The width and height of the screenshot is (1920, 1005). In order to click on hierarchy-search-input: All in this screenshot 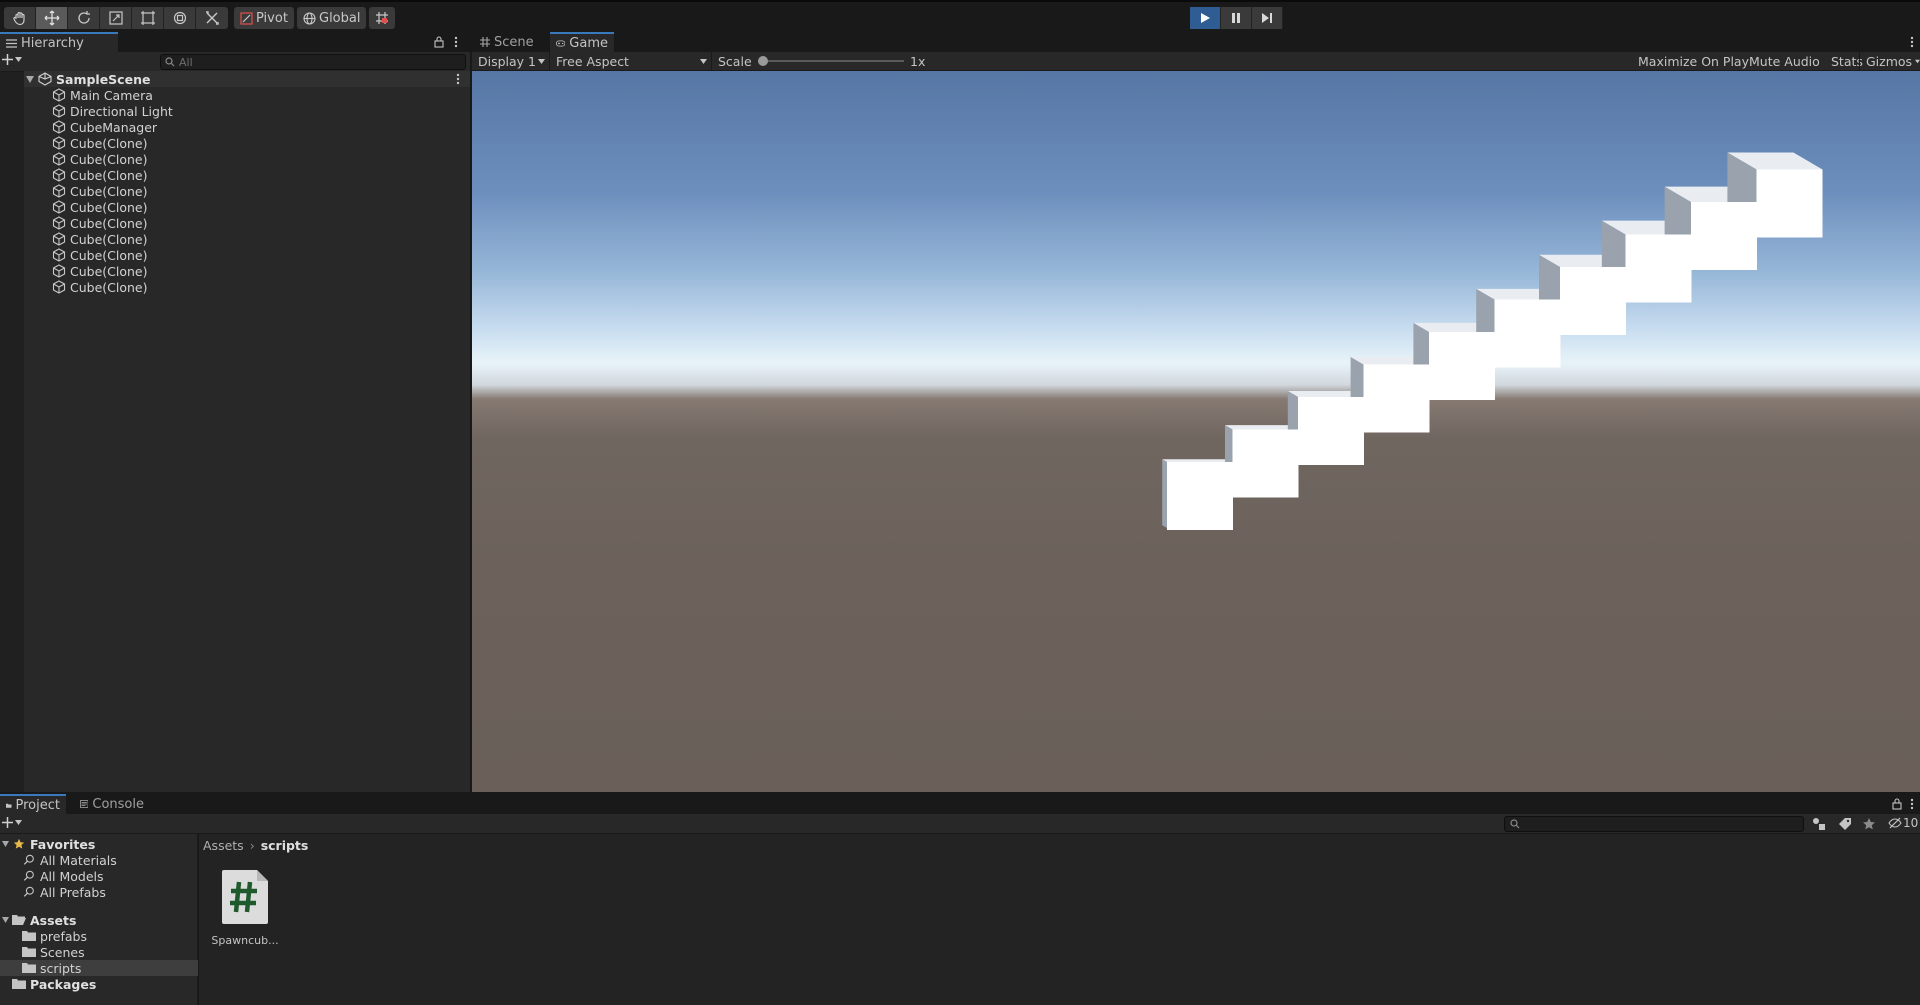, I will do `click(313, 62)`.